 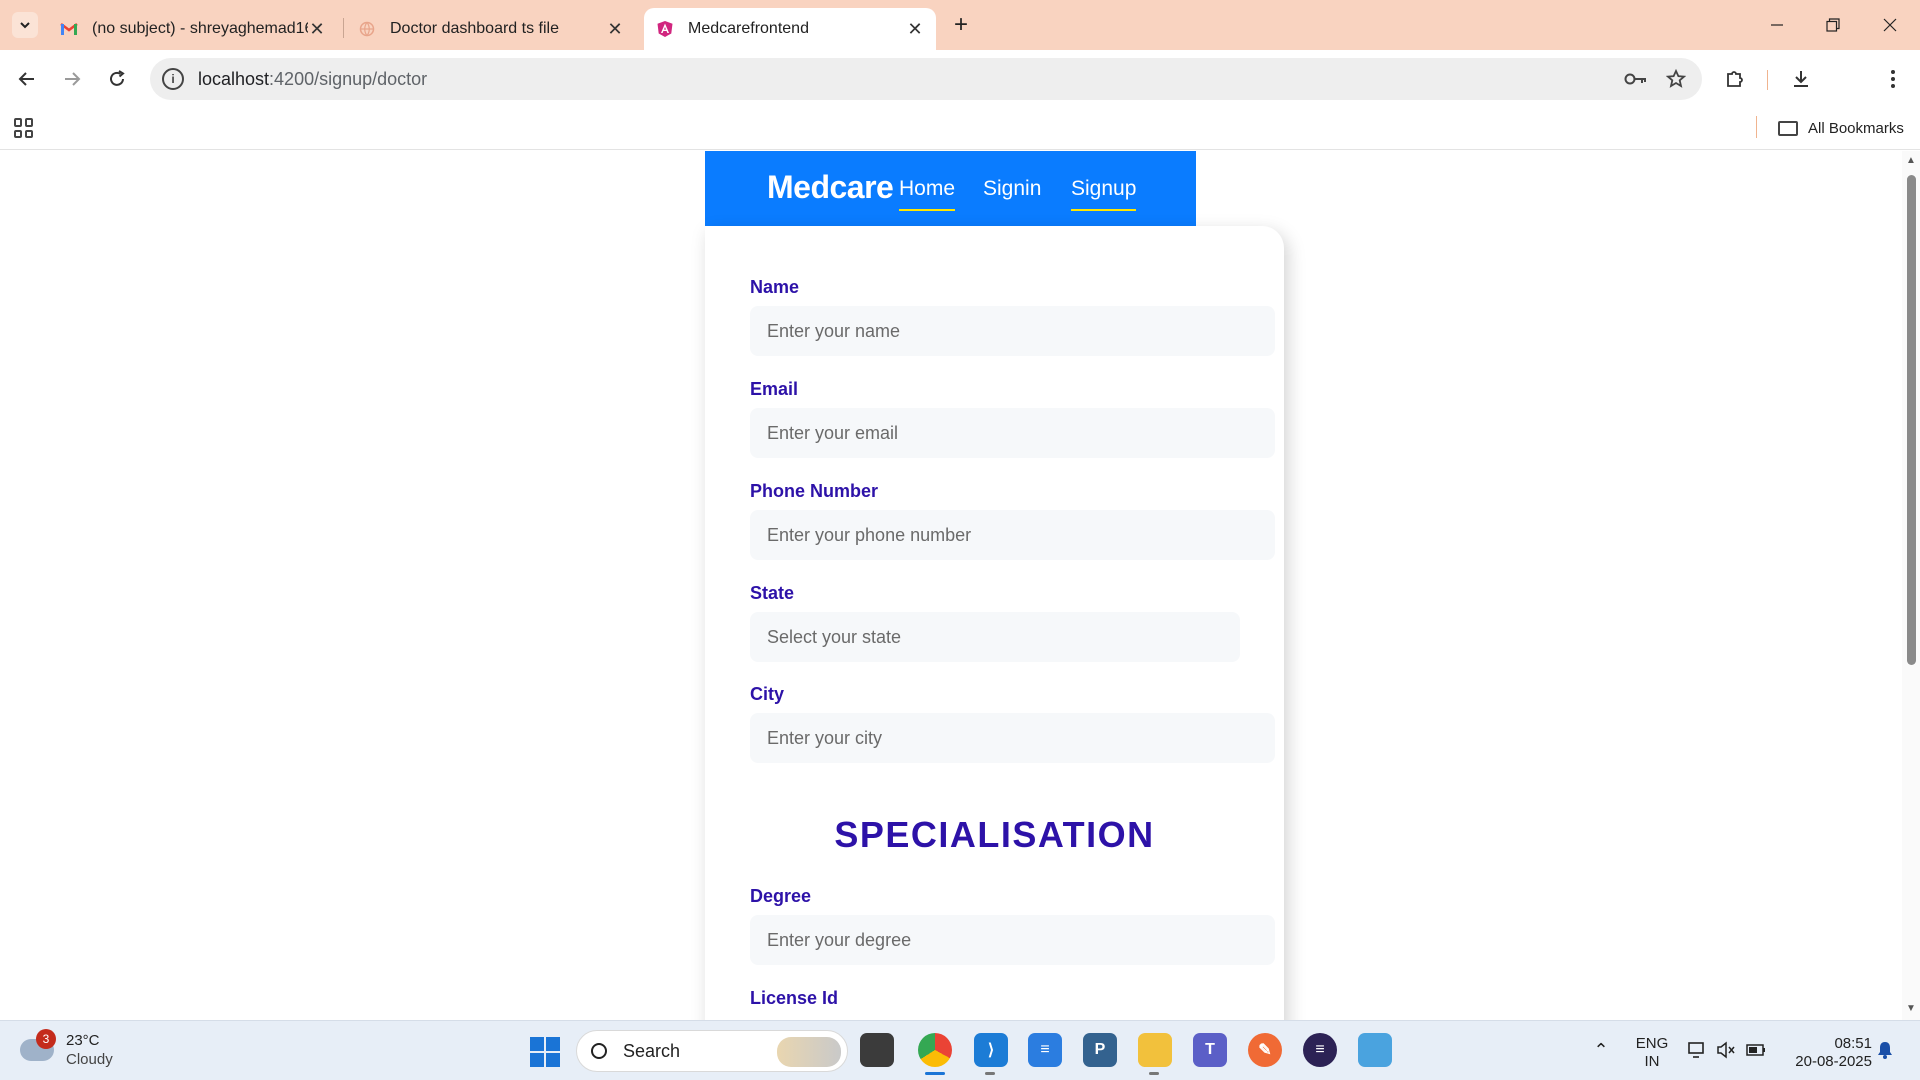 I want to click on nav-home-link: Home, so click(x=927, y=194).